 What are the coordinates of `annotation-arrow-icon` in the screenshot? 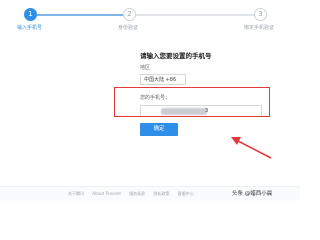 It's located at (251, 148).